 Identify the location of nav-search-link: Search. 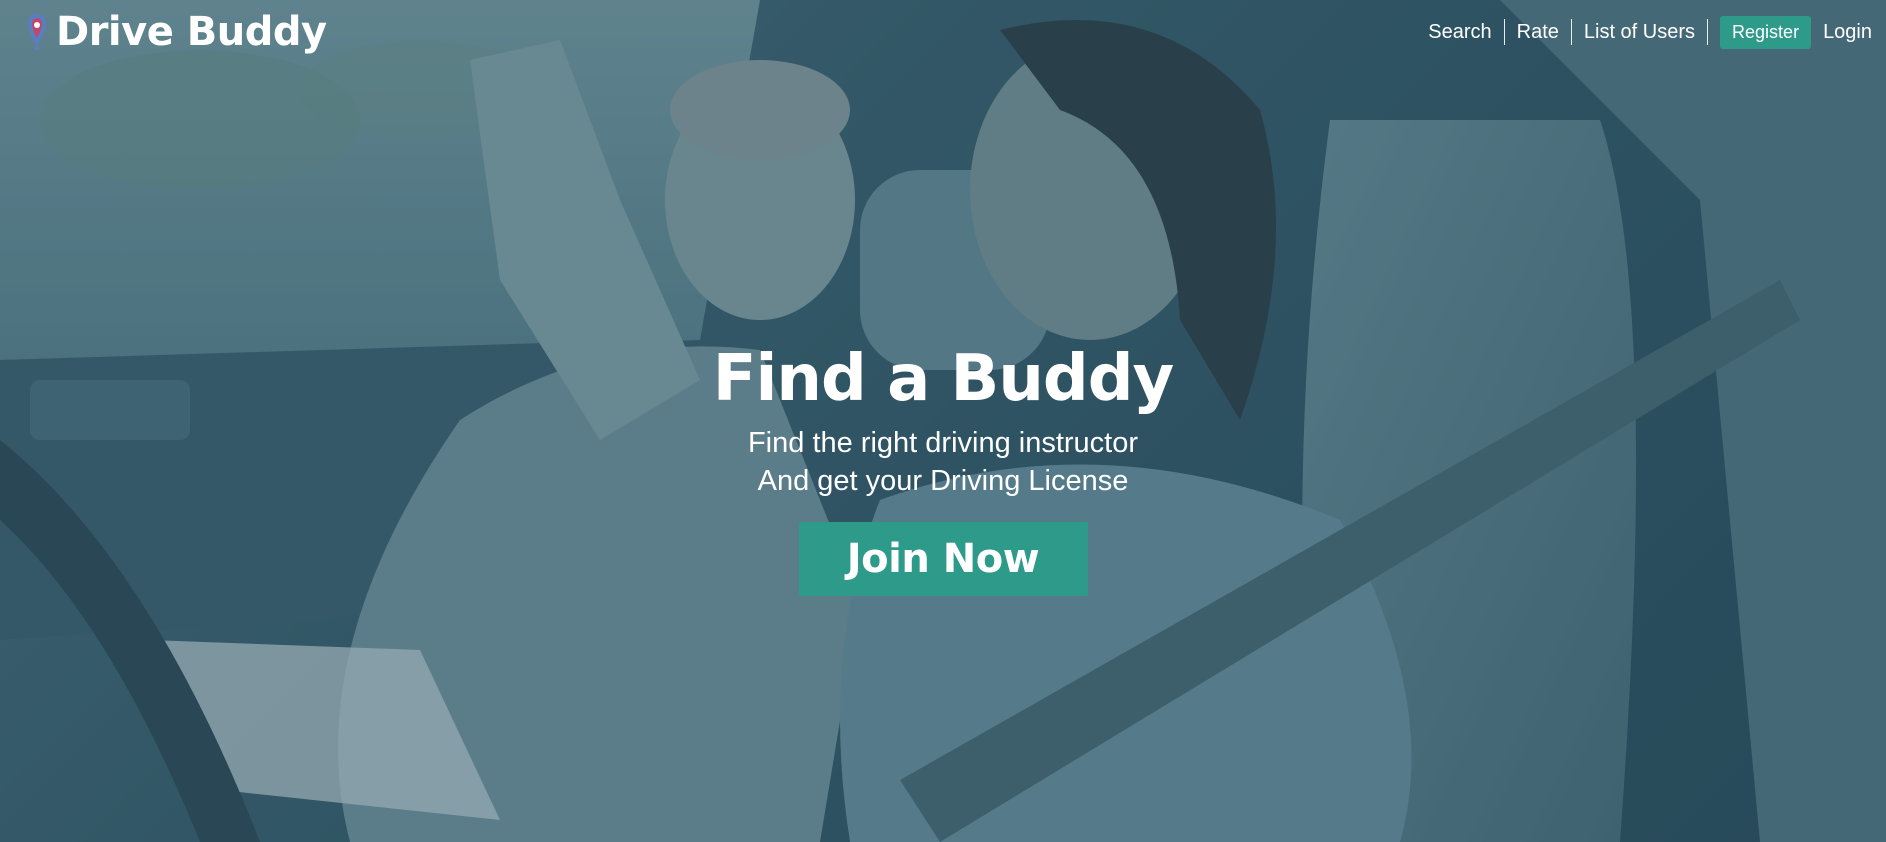
(1459, 32).